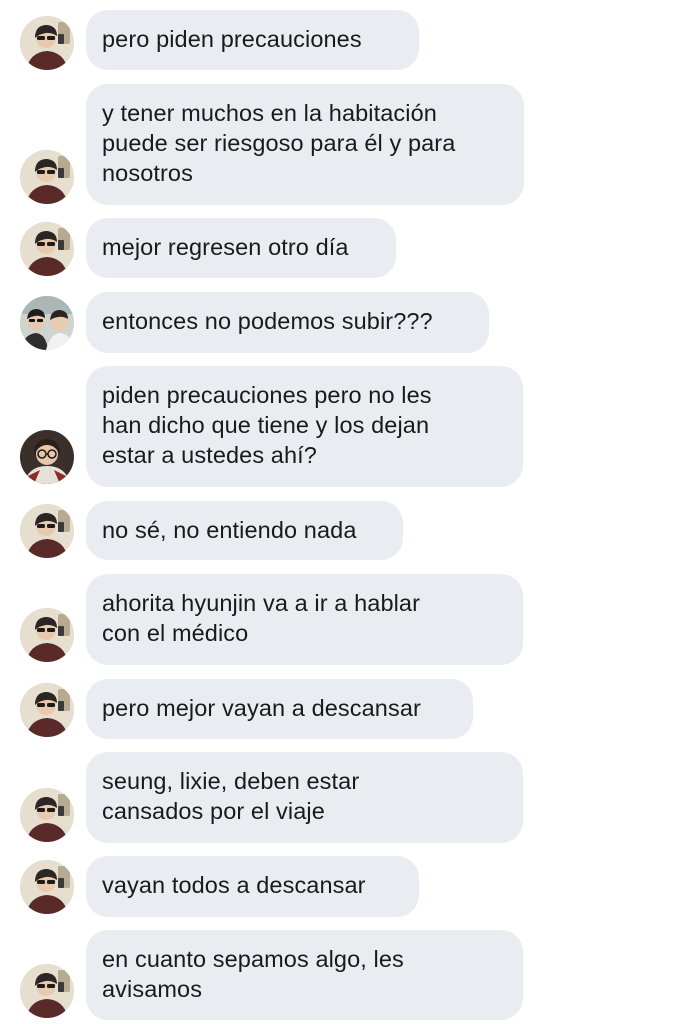  Describe the element at coordinates (279, 143) in the screenshot. I see `message-text: puede ser riesgoso para él y para` at that location.